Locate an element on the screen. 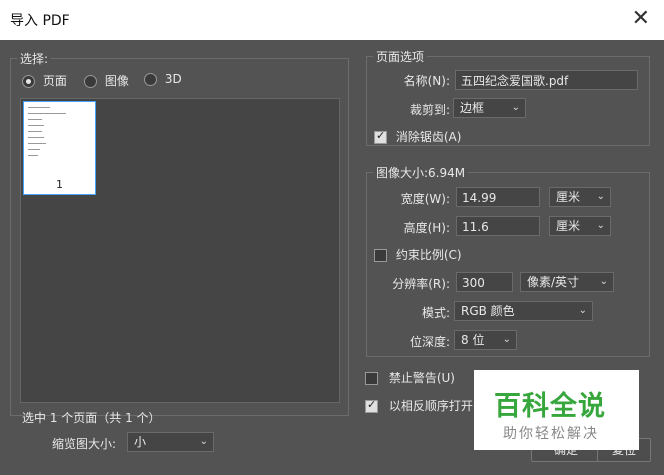 The image size is (664, 475). resolution-field: 300 is located at coordinates (484, 282).